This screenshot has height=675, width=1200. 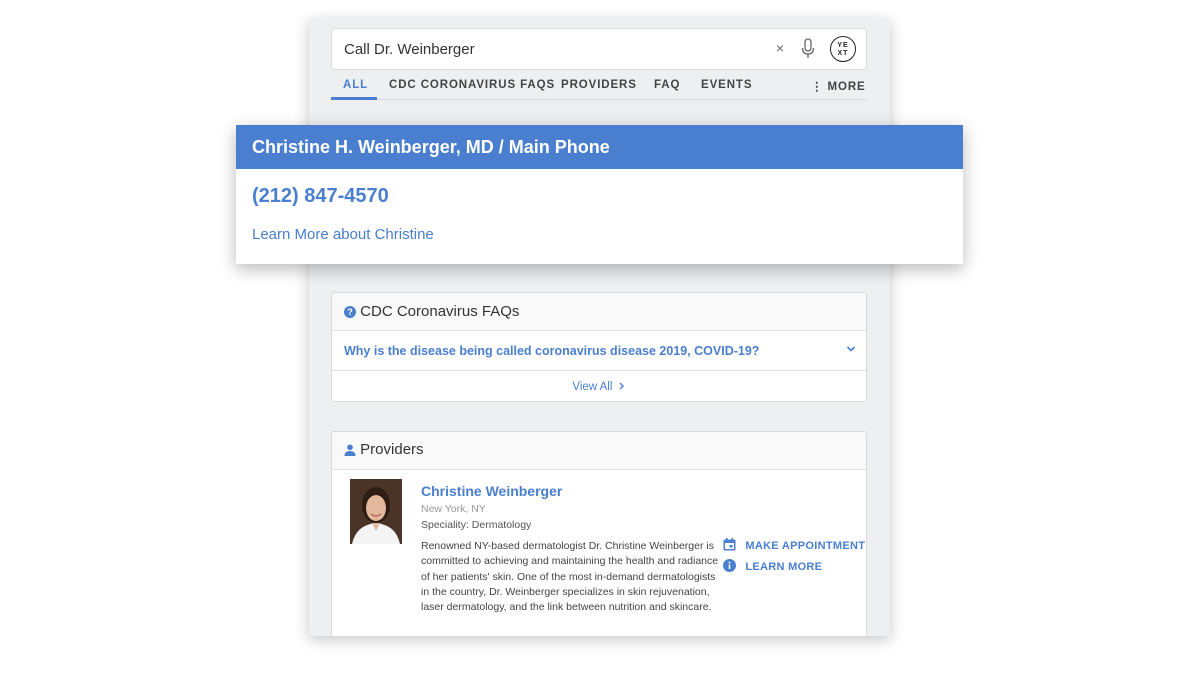 What do you see at coordinates (729, 565) in the screenshot?
I see `info-icon` at bounding box center [729, 565].